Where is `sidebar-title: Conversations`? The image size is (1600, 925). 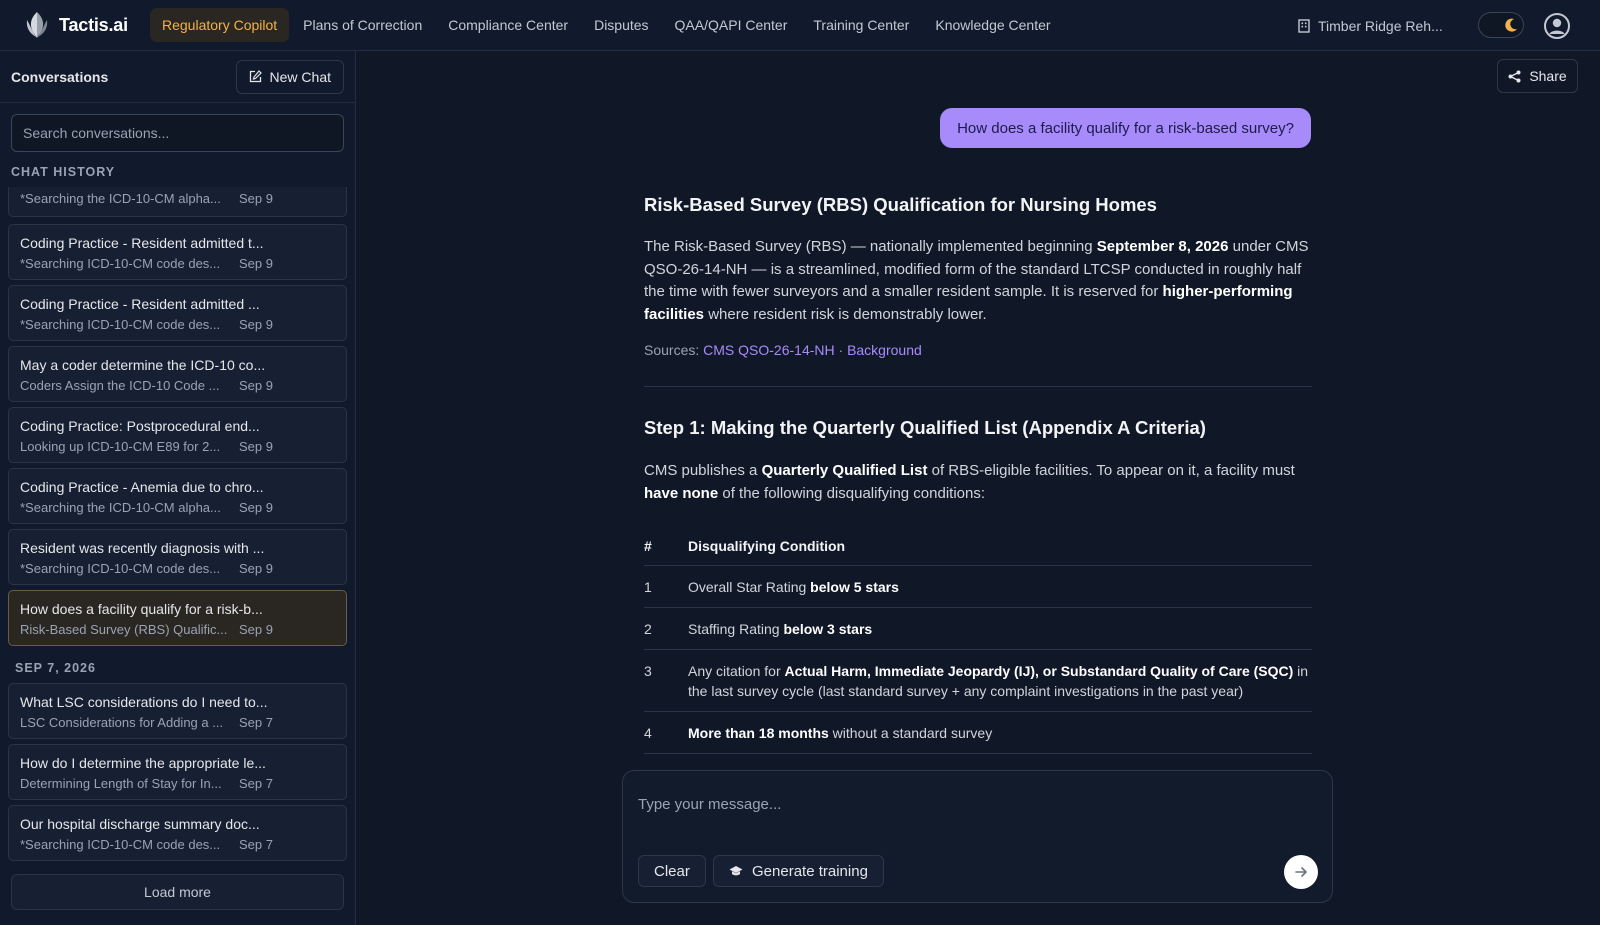
sidebar-title: Conversations is located at coordinates (60, 76).